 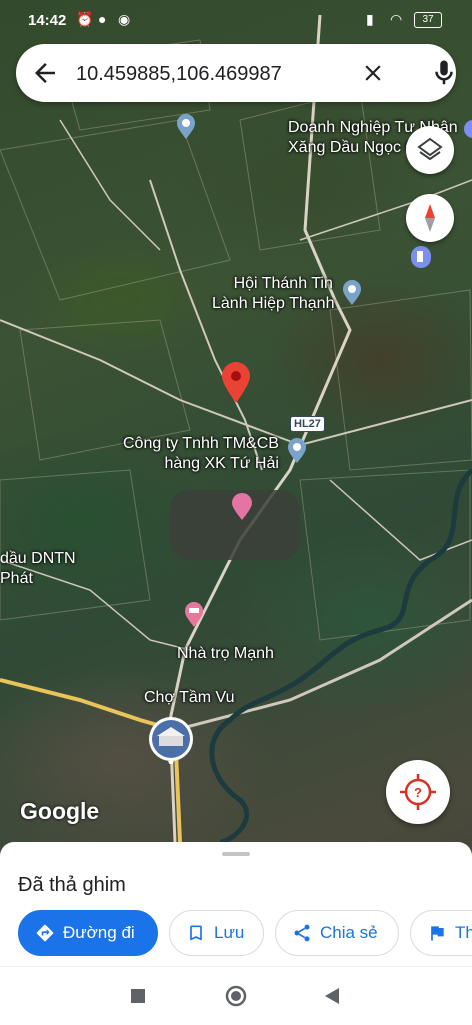 I want to click on recents-square-icon, so click(x=138, y=996).